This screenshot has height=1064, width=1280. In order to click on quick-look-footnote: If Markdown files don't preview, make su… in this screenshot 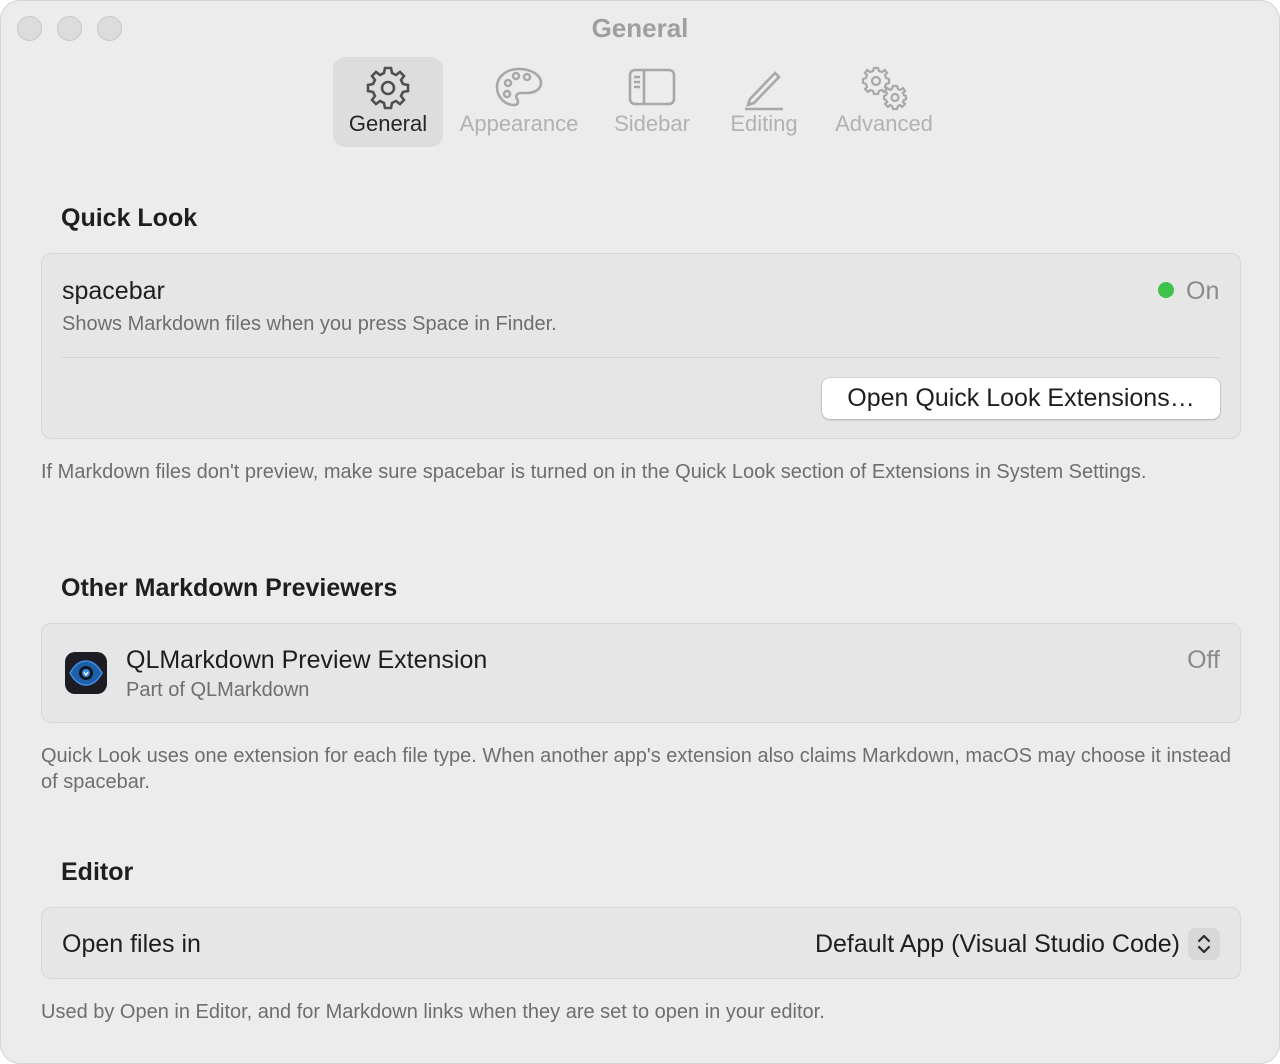, I will do `click(594, 472)`.